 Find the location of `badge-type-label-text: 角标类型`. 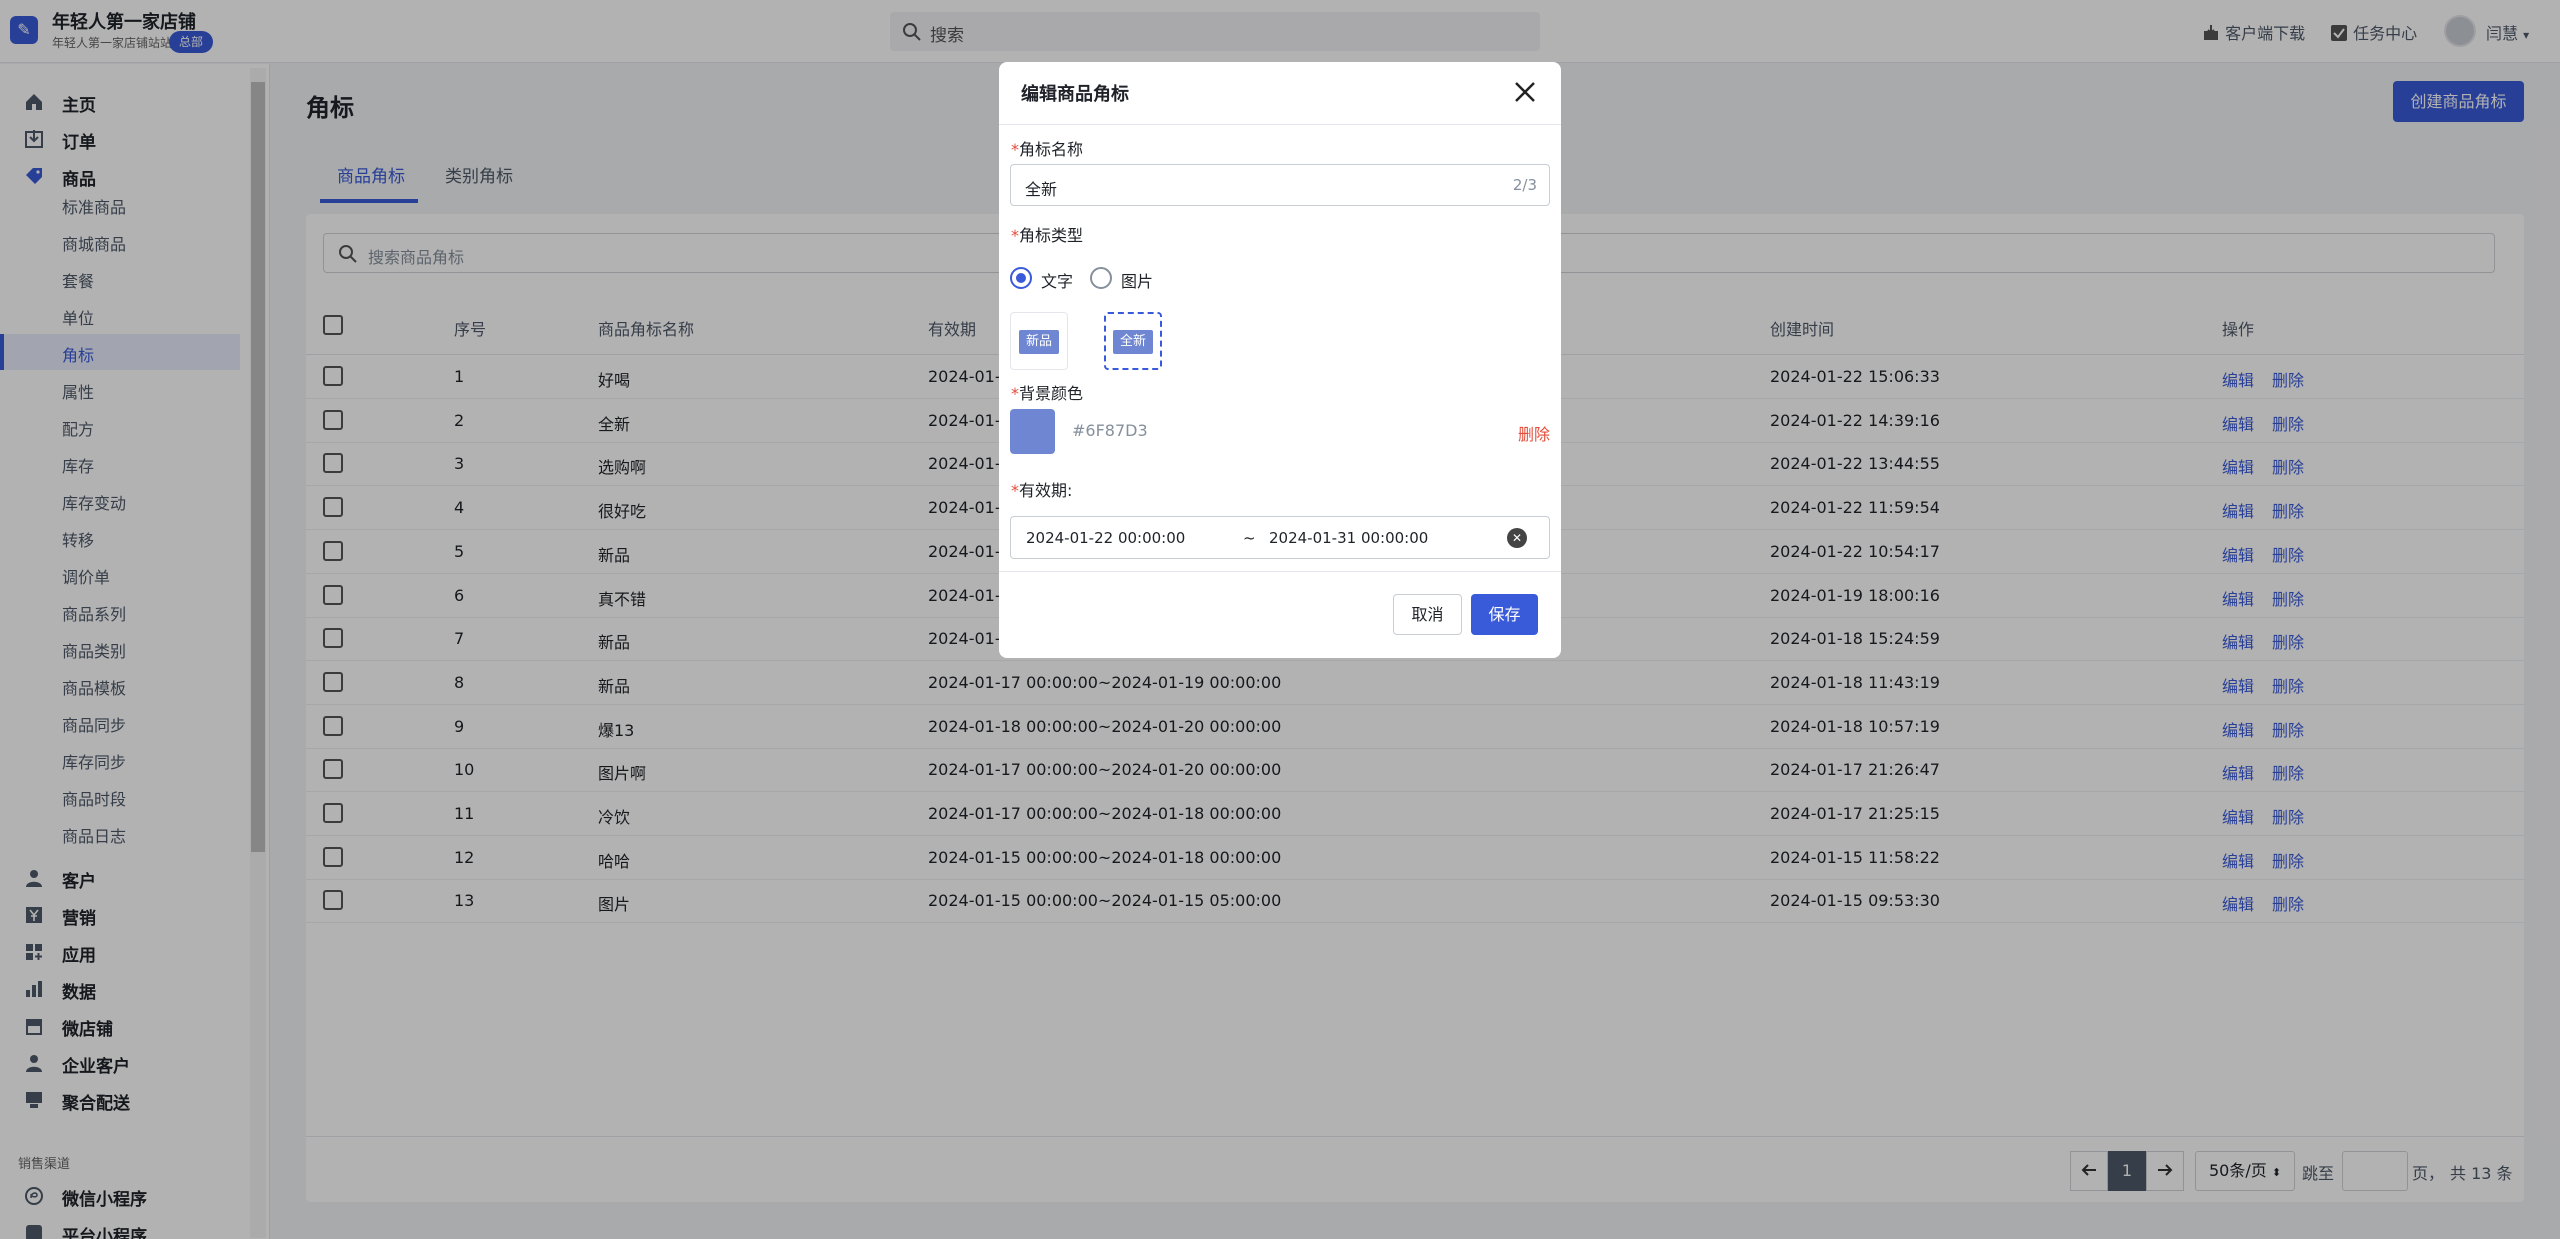

badge-type-label-text: 角标类型 is located at coordinates (1051, 235).